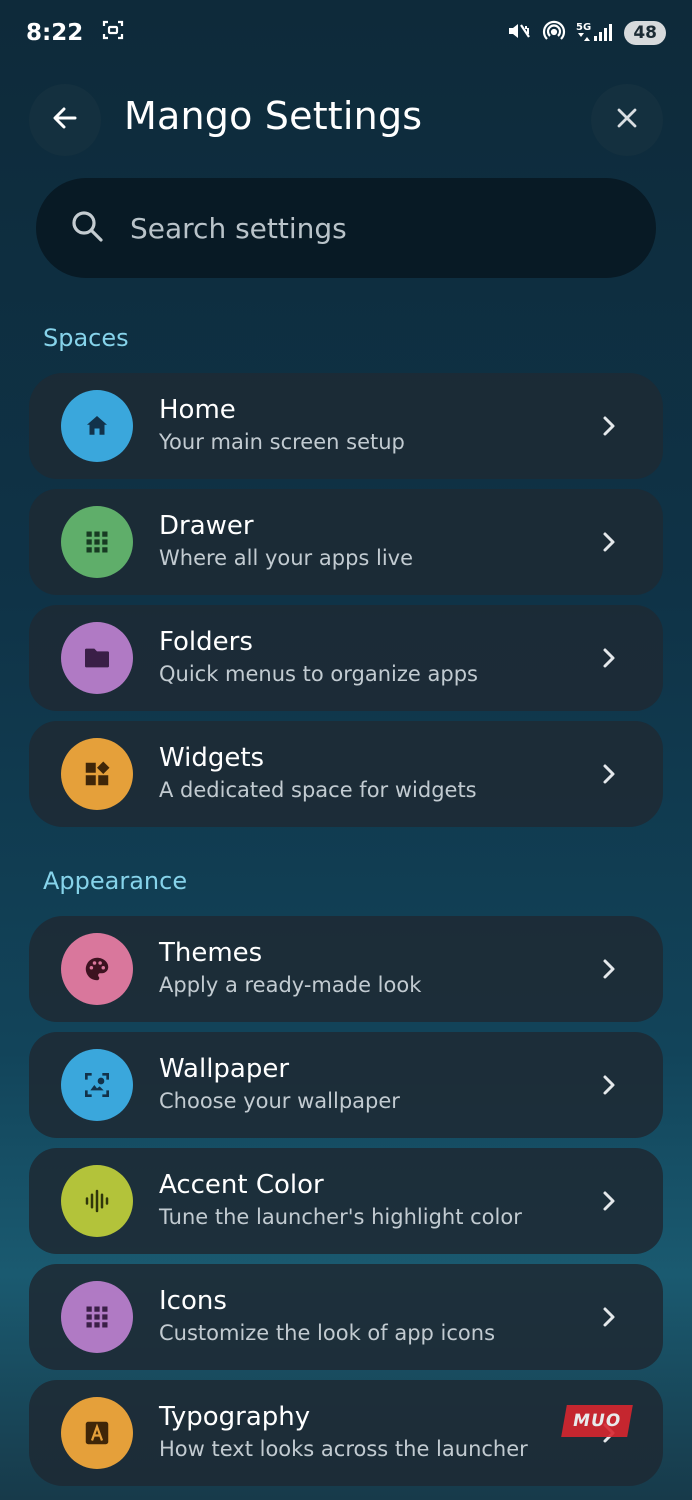  Describe the element at coordinates (346, 542) in the screenshot. I see `settings-item-drawer: Drawer Where all your apps live` at that location.